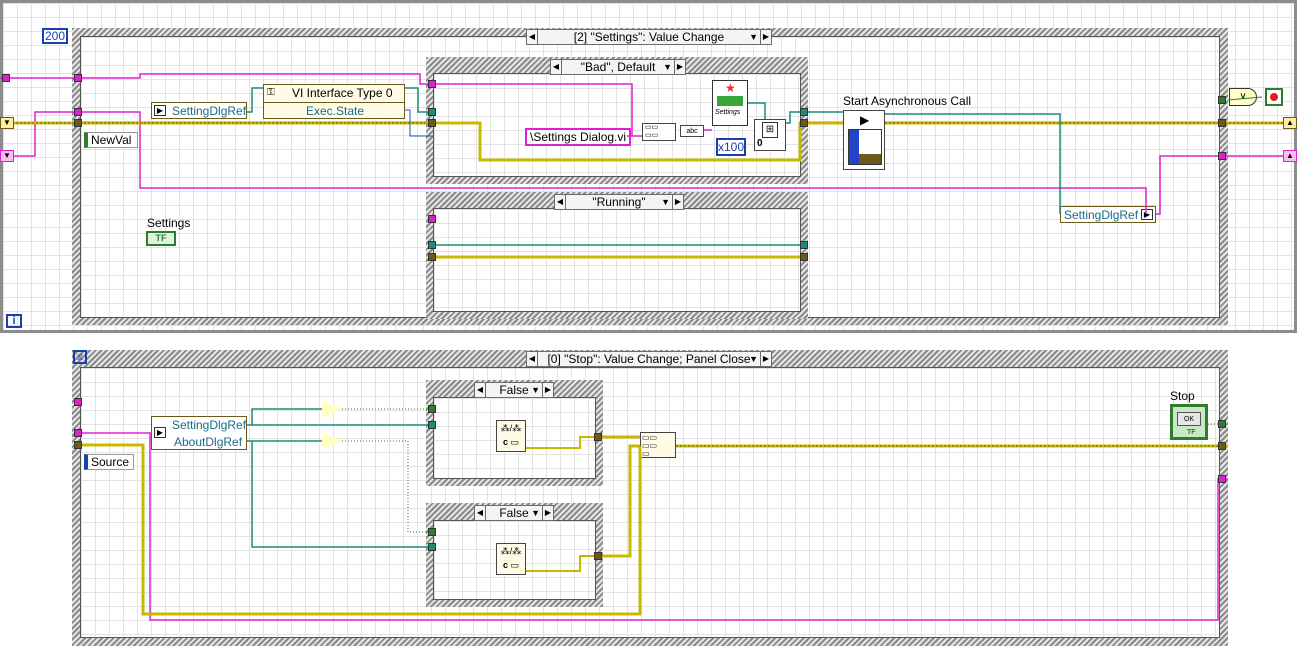  What do you see at coordinates (1222, 123) in the screenshot?
I see `tunnel-top-right-error` at bounding box center [1222, 123].